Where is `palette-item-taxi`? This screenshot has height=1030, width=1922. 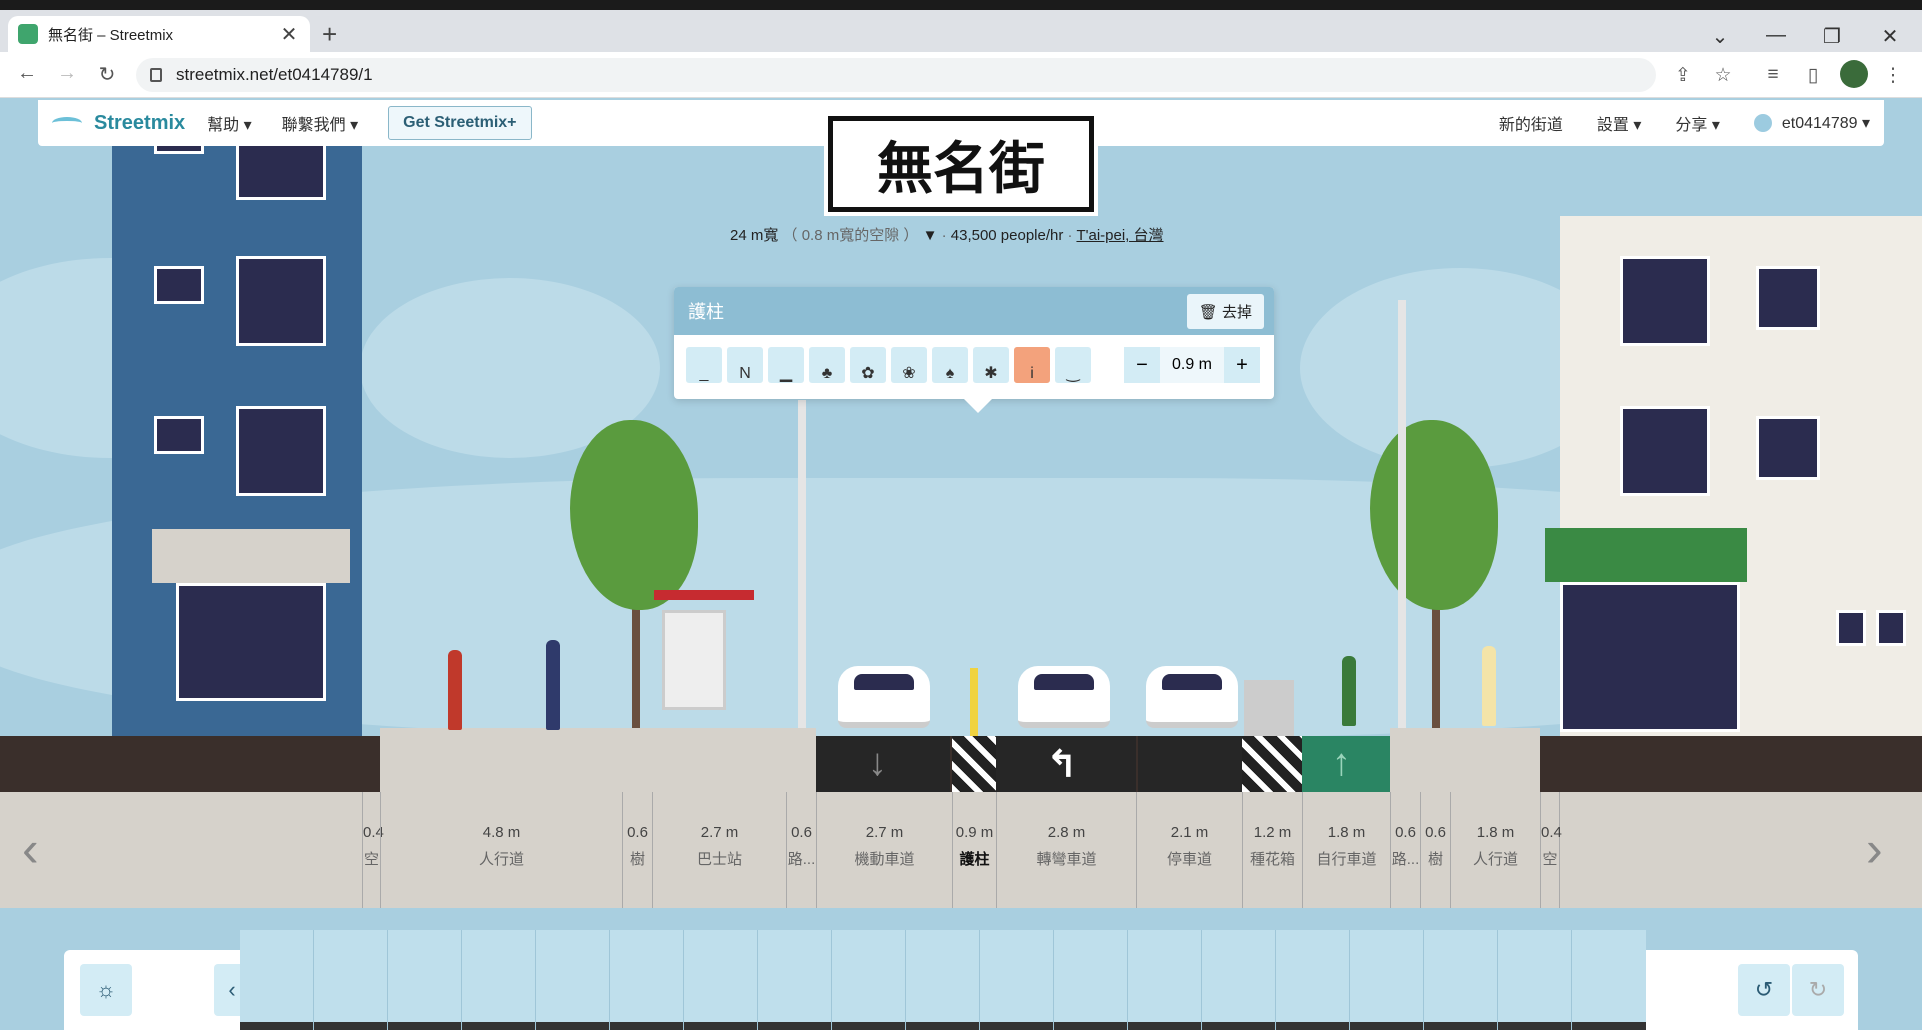 palette-item-taxi is located at coordinates (795, 980).